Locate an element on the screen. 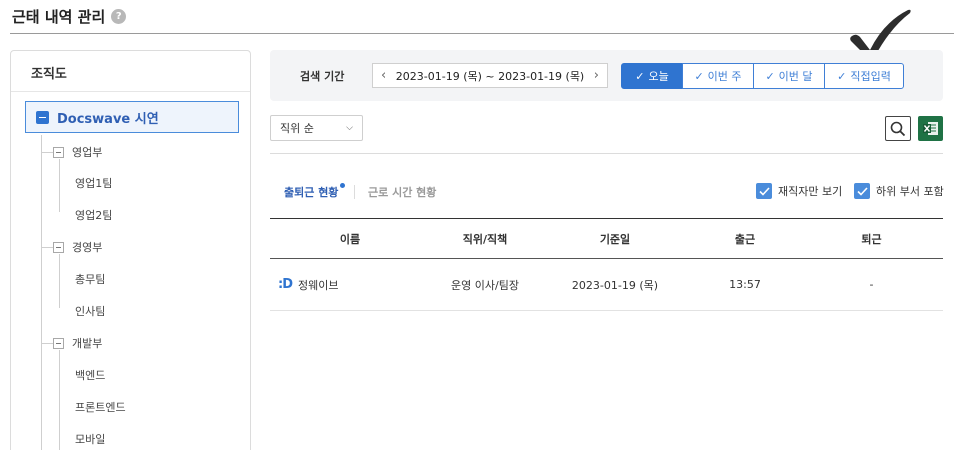  new-indicator-dot is located at coordinates (342, 185).